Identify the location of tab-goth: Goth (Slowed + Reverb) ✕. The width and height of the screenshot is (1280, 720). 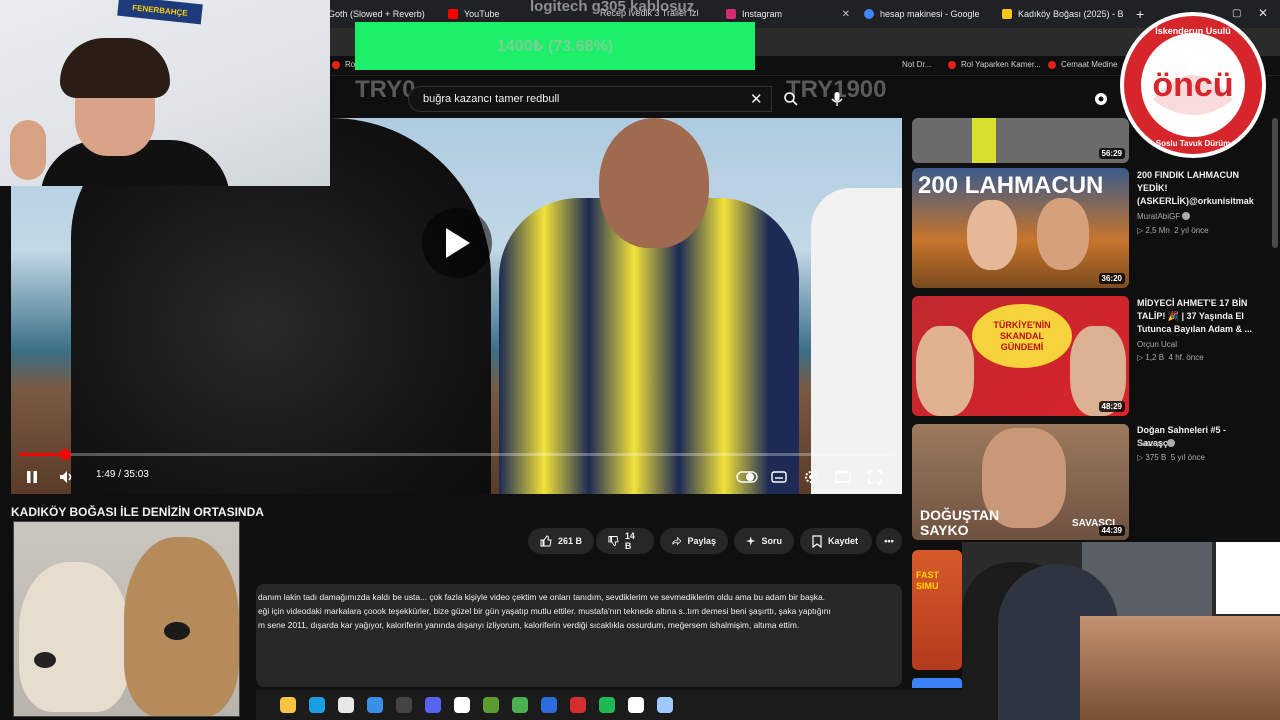
(383, 14).